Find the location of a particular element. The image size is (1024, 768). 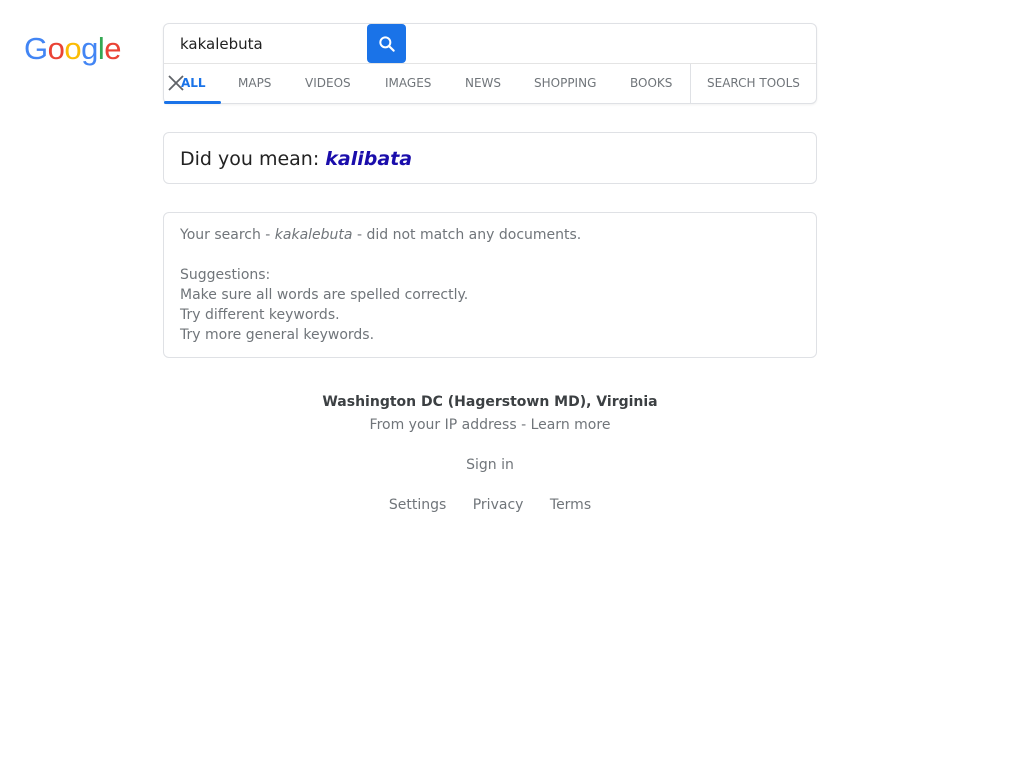

suggestions-title: Suggestions: is located at coordinates (225, 275).